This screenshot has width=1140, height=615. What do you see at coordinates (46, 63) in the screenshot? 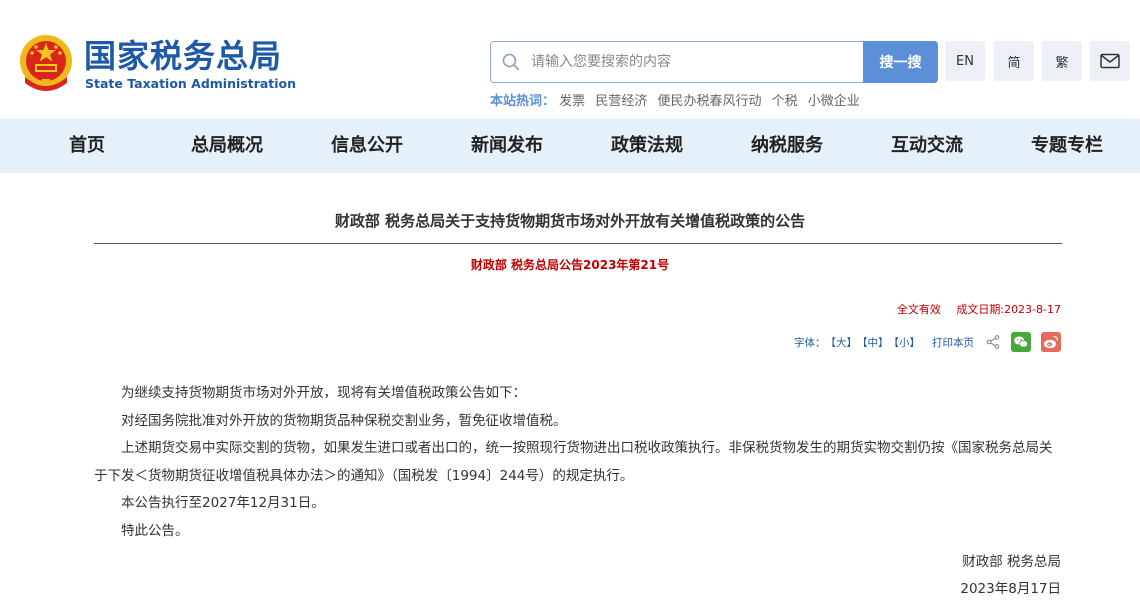
I see `national-emblem-icon` at bounding box center [46, 63].